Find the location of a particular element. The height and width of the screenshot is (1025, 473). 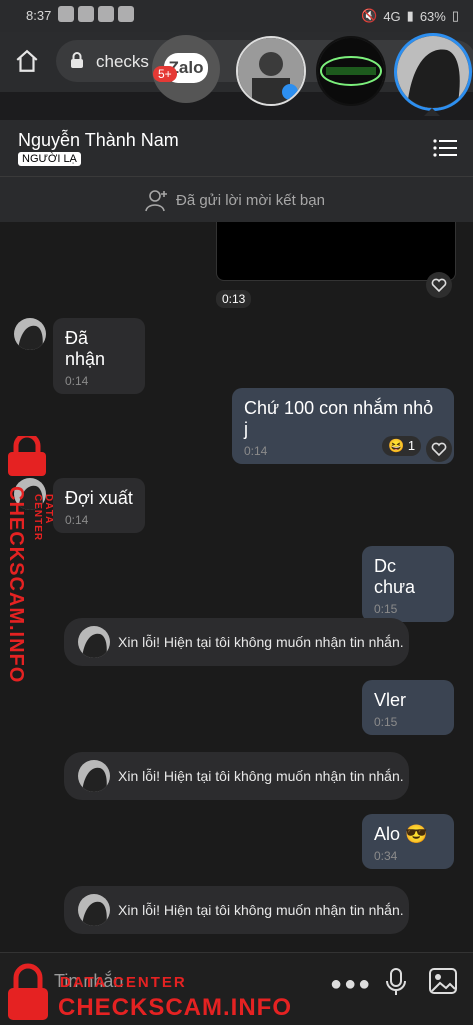

friend-request-bar: Đã gửi lời mời kết bạn is located at coordinates (236, 199).